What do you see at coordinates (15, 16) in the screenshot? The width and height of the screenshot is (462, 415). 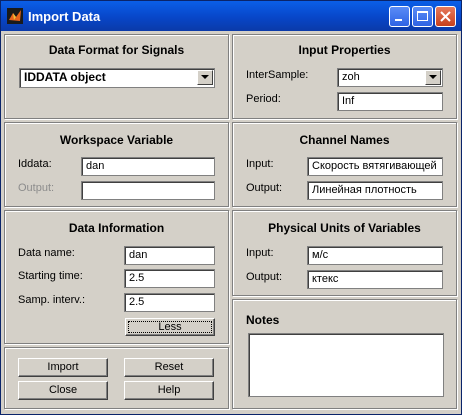 I see `matlab-logo-icon` at bounding box center [15, 16].